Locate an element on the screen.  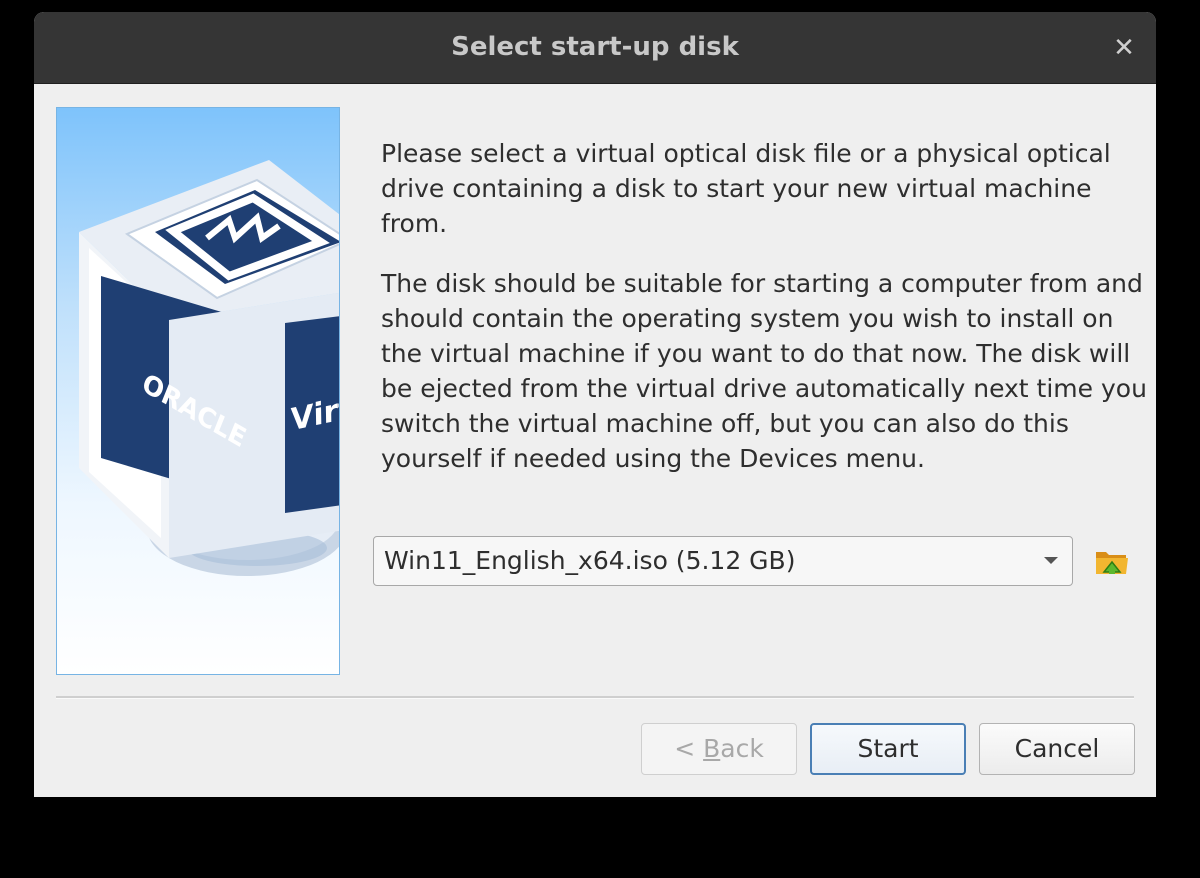
close-icon: ✕ is located at coordinates (1124, 48).